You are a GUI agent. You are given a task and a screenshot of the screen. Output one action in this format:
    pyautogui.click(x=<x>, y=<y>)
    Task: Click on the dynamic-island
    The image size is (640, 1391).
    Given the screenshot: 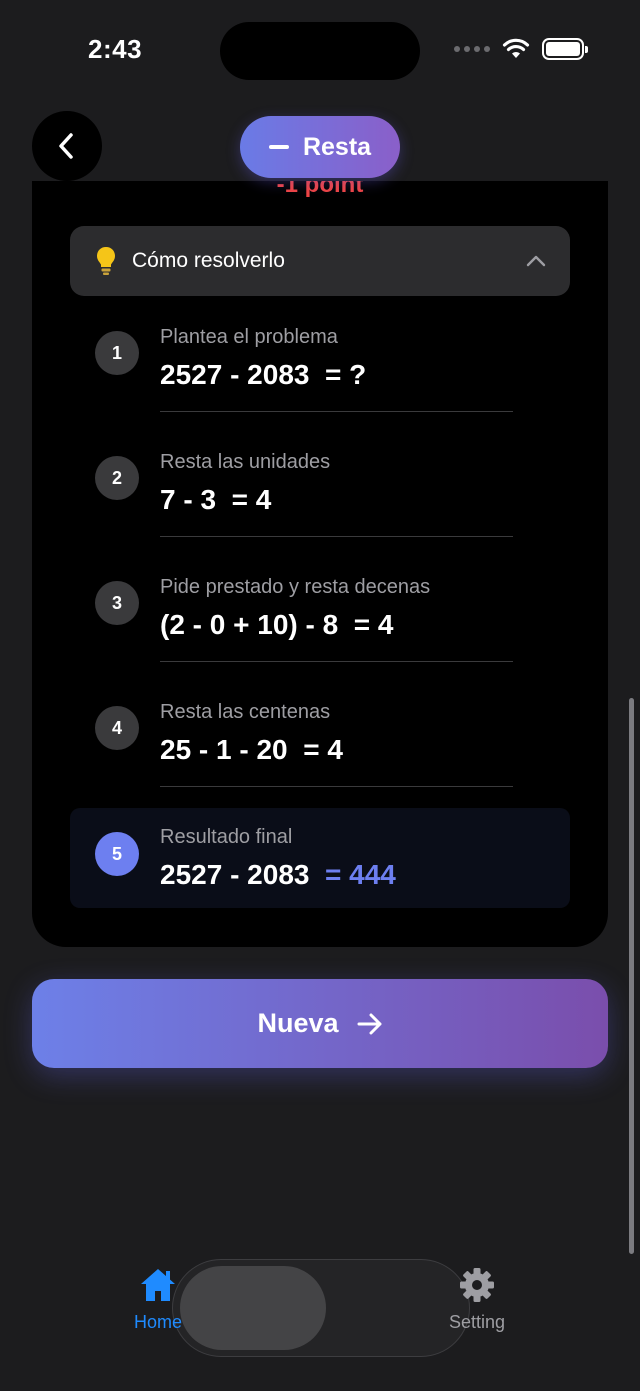 What is the action you would take?
    pyautogui.click(x=320, y=51)
    